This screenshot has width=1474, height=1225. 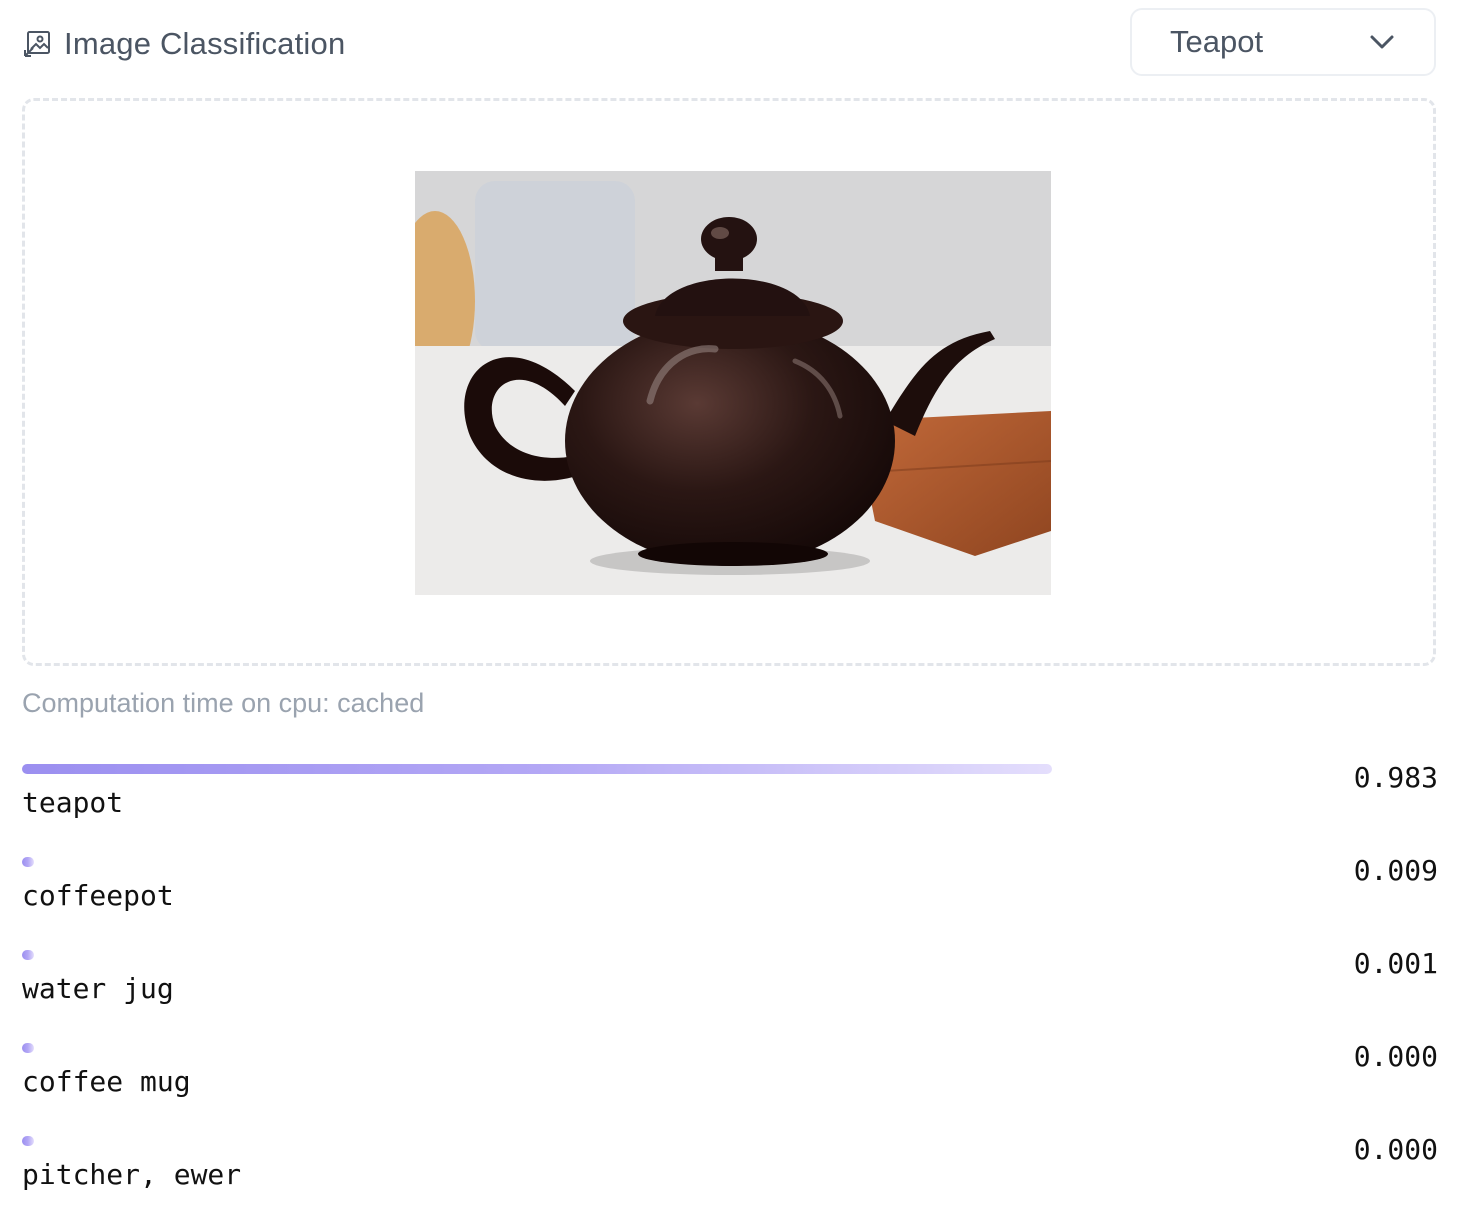 I want to click on result-score: 0.983, so click(x=1395, y=777).